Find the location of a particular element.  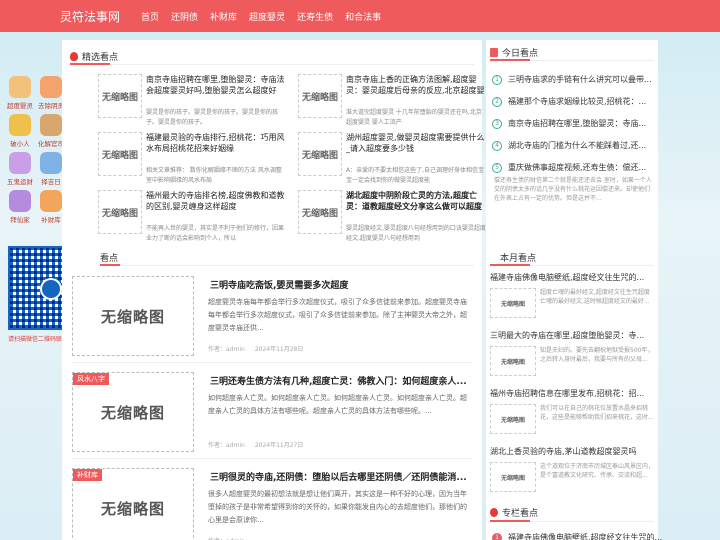

nav-item-wealth-vault: 补财库 is located at coordinates (223, 16).